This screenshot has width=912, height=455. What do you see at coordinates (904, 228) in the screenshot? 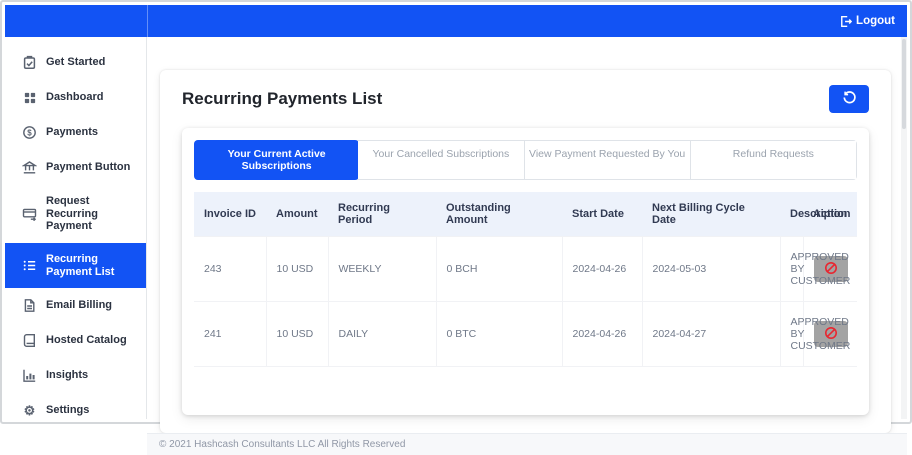
I see `scrollbar` at bounding box center [904, 228].